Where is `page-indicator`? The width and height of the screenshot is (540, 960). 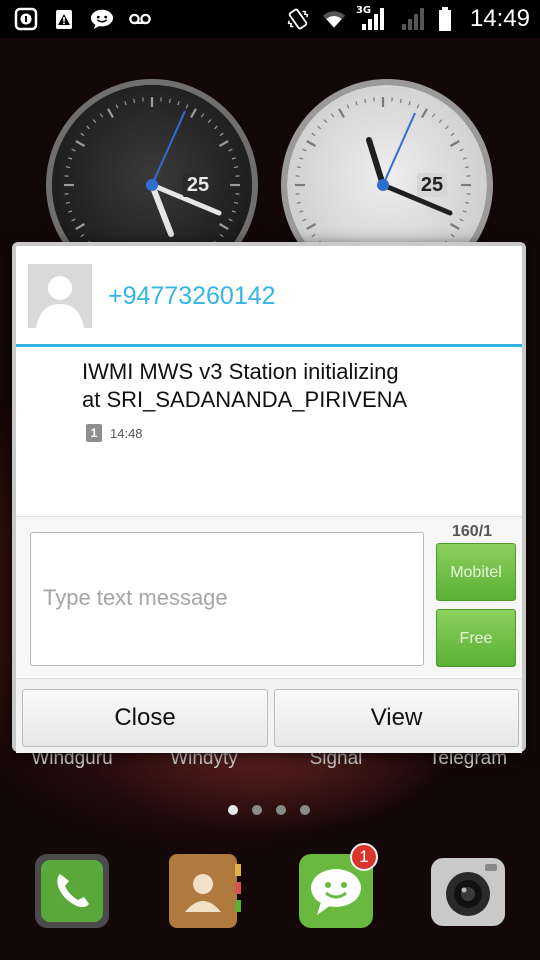 page-indicator is located at coordinates (269, 810).